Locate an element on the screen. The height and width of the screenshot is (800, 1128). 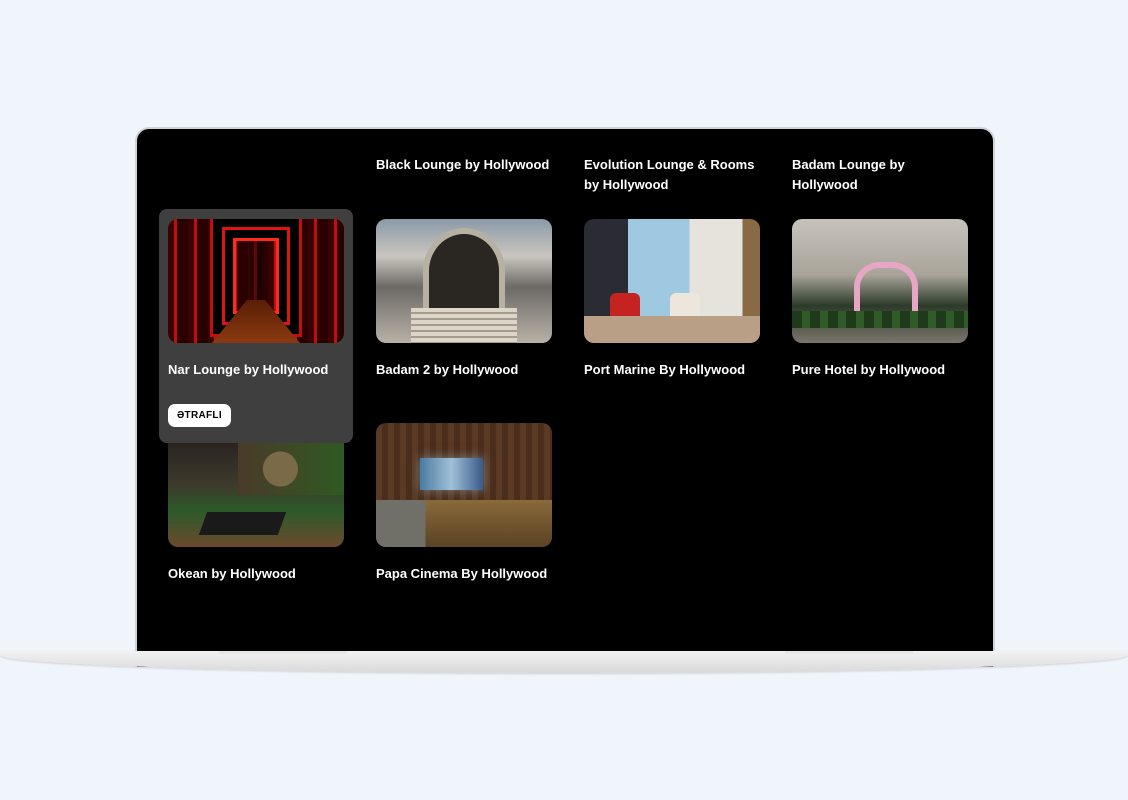
venue-title: Badam Lounge by Hollywood is located at coordinates (882, 175).